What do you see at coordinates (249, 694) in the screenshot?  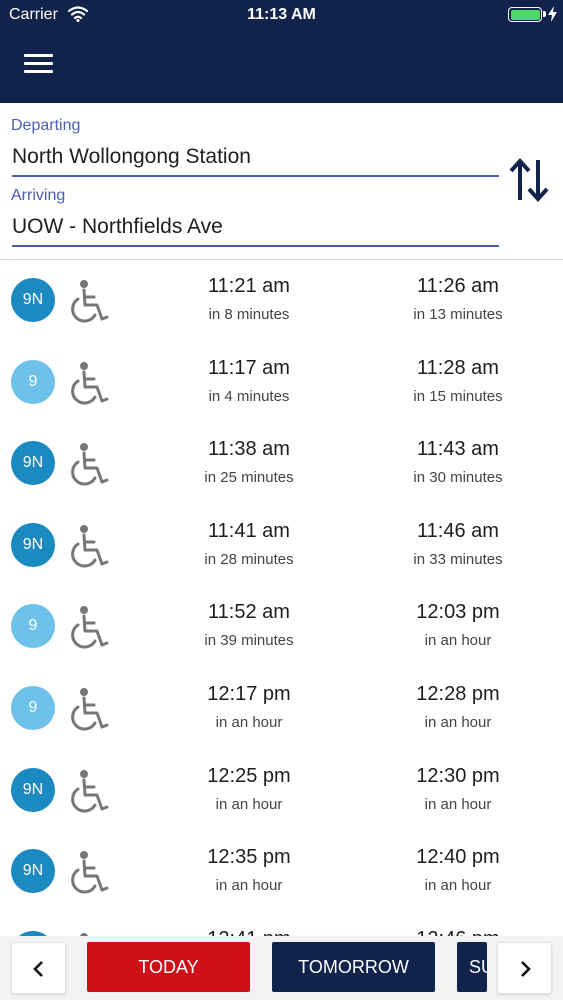 I see `departure-time: 12:17 pm` at bounding box center [249, 694].